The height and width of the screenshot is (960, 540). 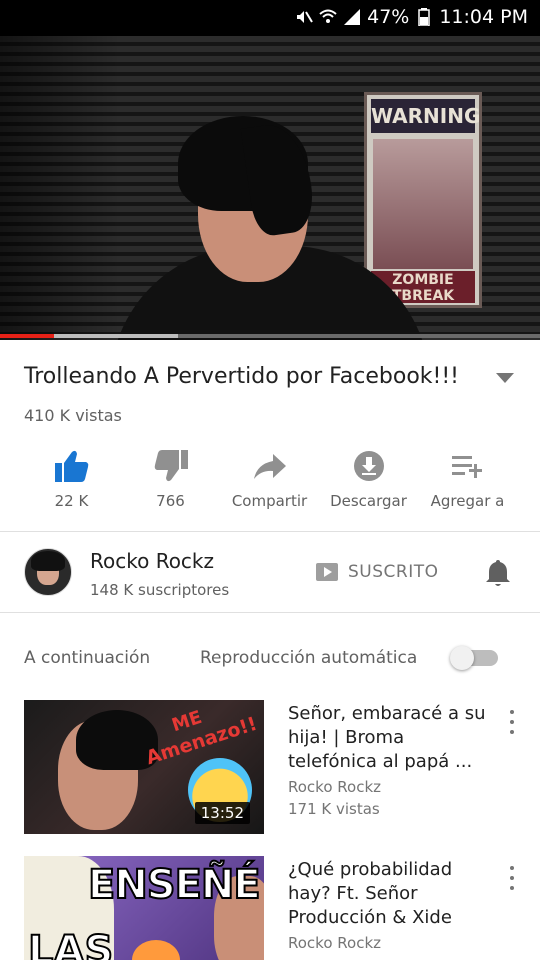 What do you see at coordinates (160, 590) in the screenshot?
I see `subscriber-count: 148 K suscriptores` at bounding box center [160, 590].